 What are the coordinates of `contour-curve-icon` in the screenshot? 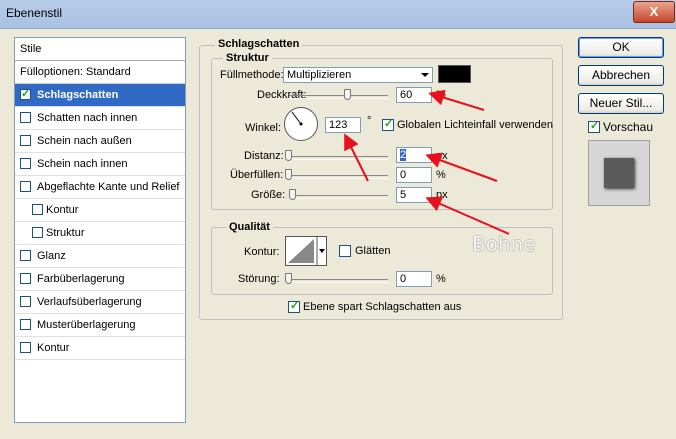 It's located at (306, 251).